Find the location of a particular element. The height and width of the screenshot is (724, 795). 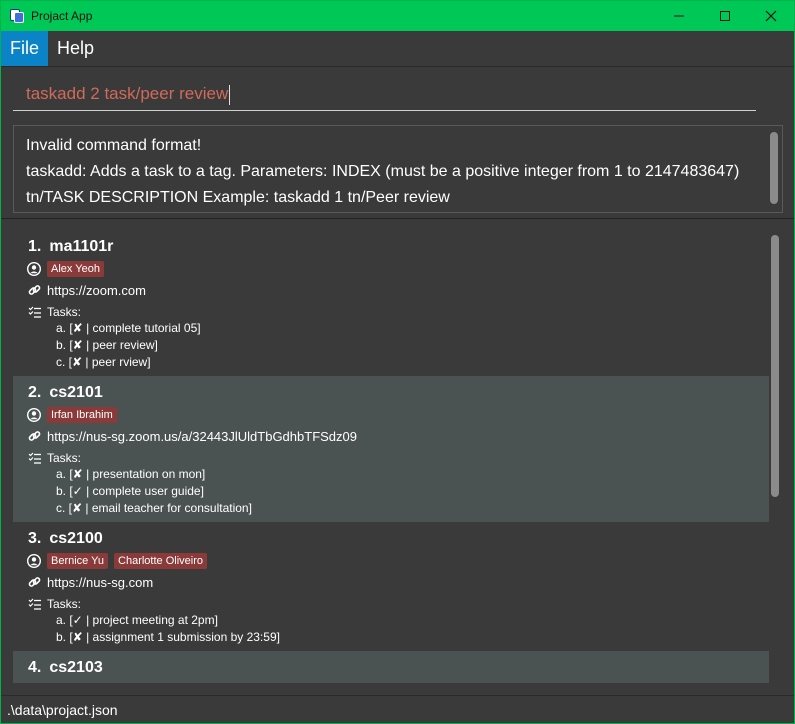

minimize-button is located at coordinates (679, 16).